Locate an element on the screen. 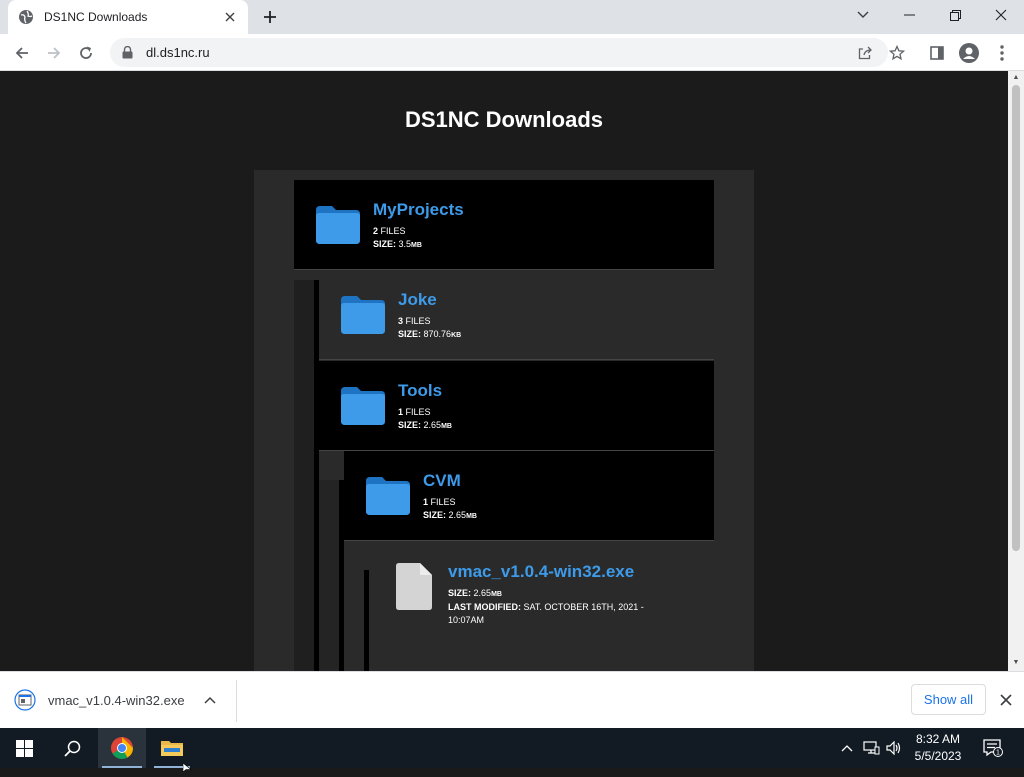 This screenshot has height=777, width=1024. folder-name: Joke is located at coordinates (417, 300).